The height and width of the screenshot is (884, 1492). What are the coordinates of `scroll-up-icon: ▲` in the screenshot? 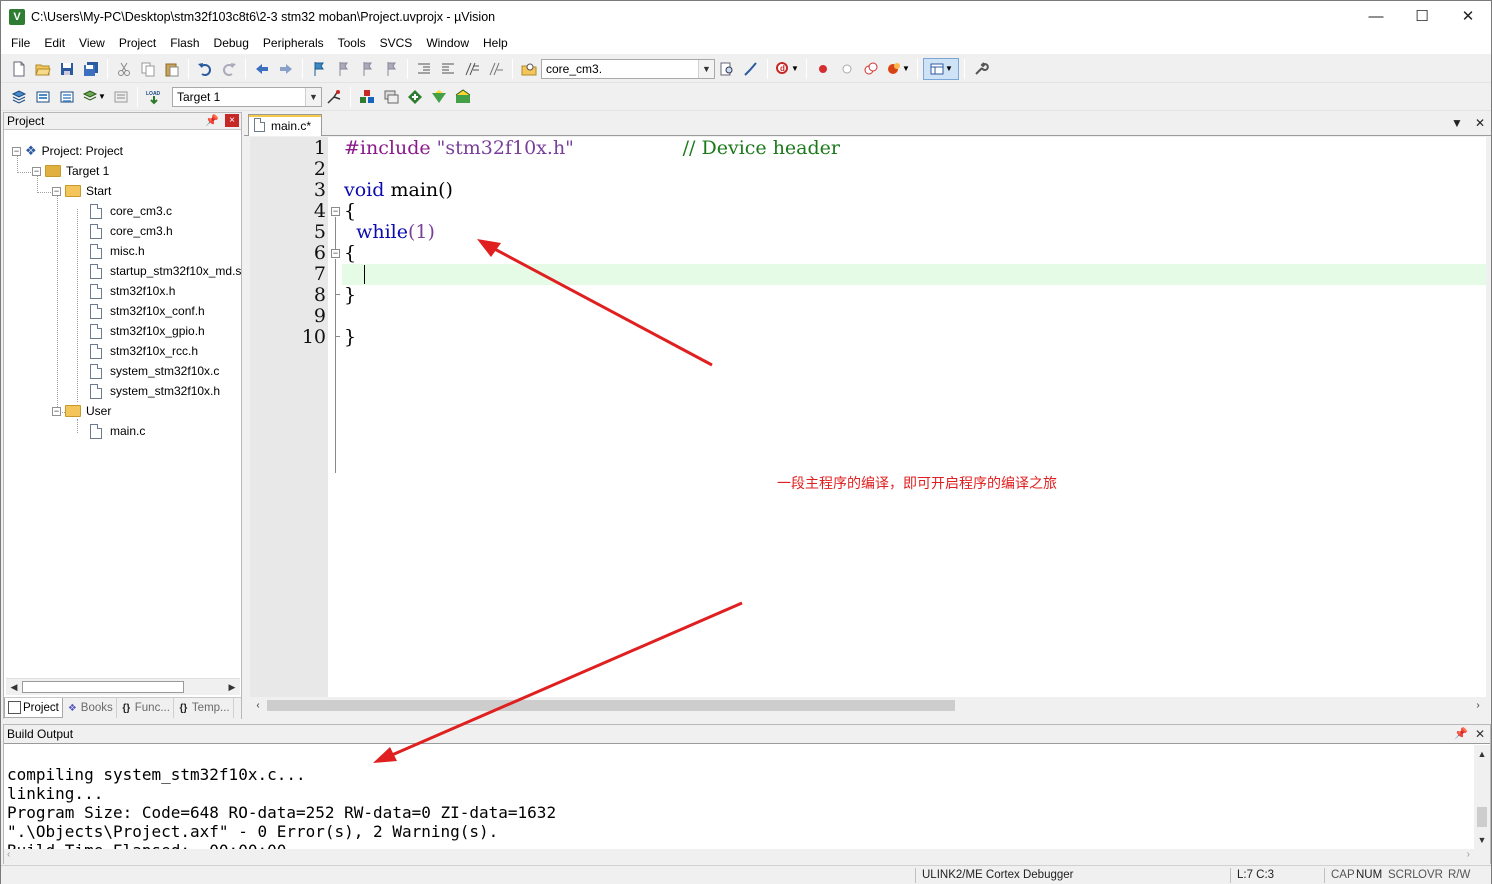 It's located at (1482, 754).